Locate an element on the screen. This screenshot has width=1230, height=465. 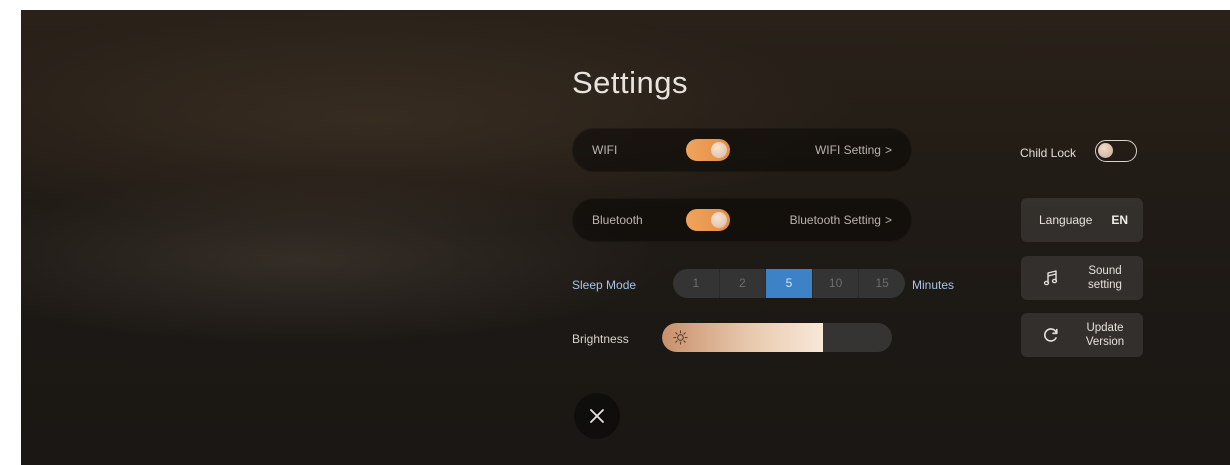
refresh-icon is located at coordinates (1051, 335).